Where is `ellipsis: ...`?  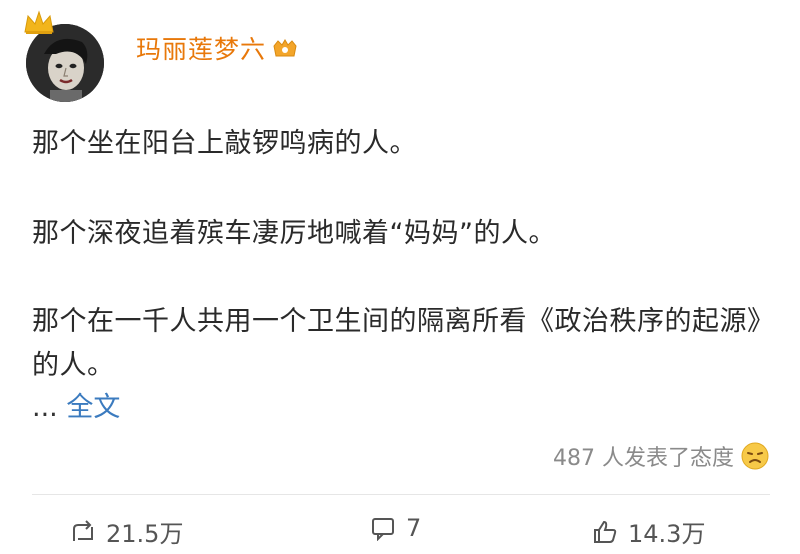 ellipsis: ... is located at coordinates (45, 407).